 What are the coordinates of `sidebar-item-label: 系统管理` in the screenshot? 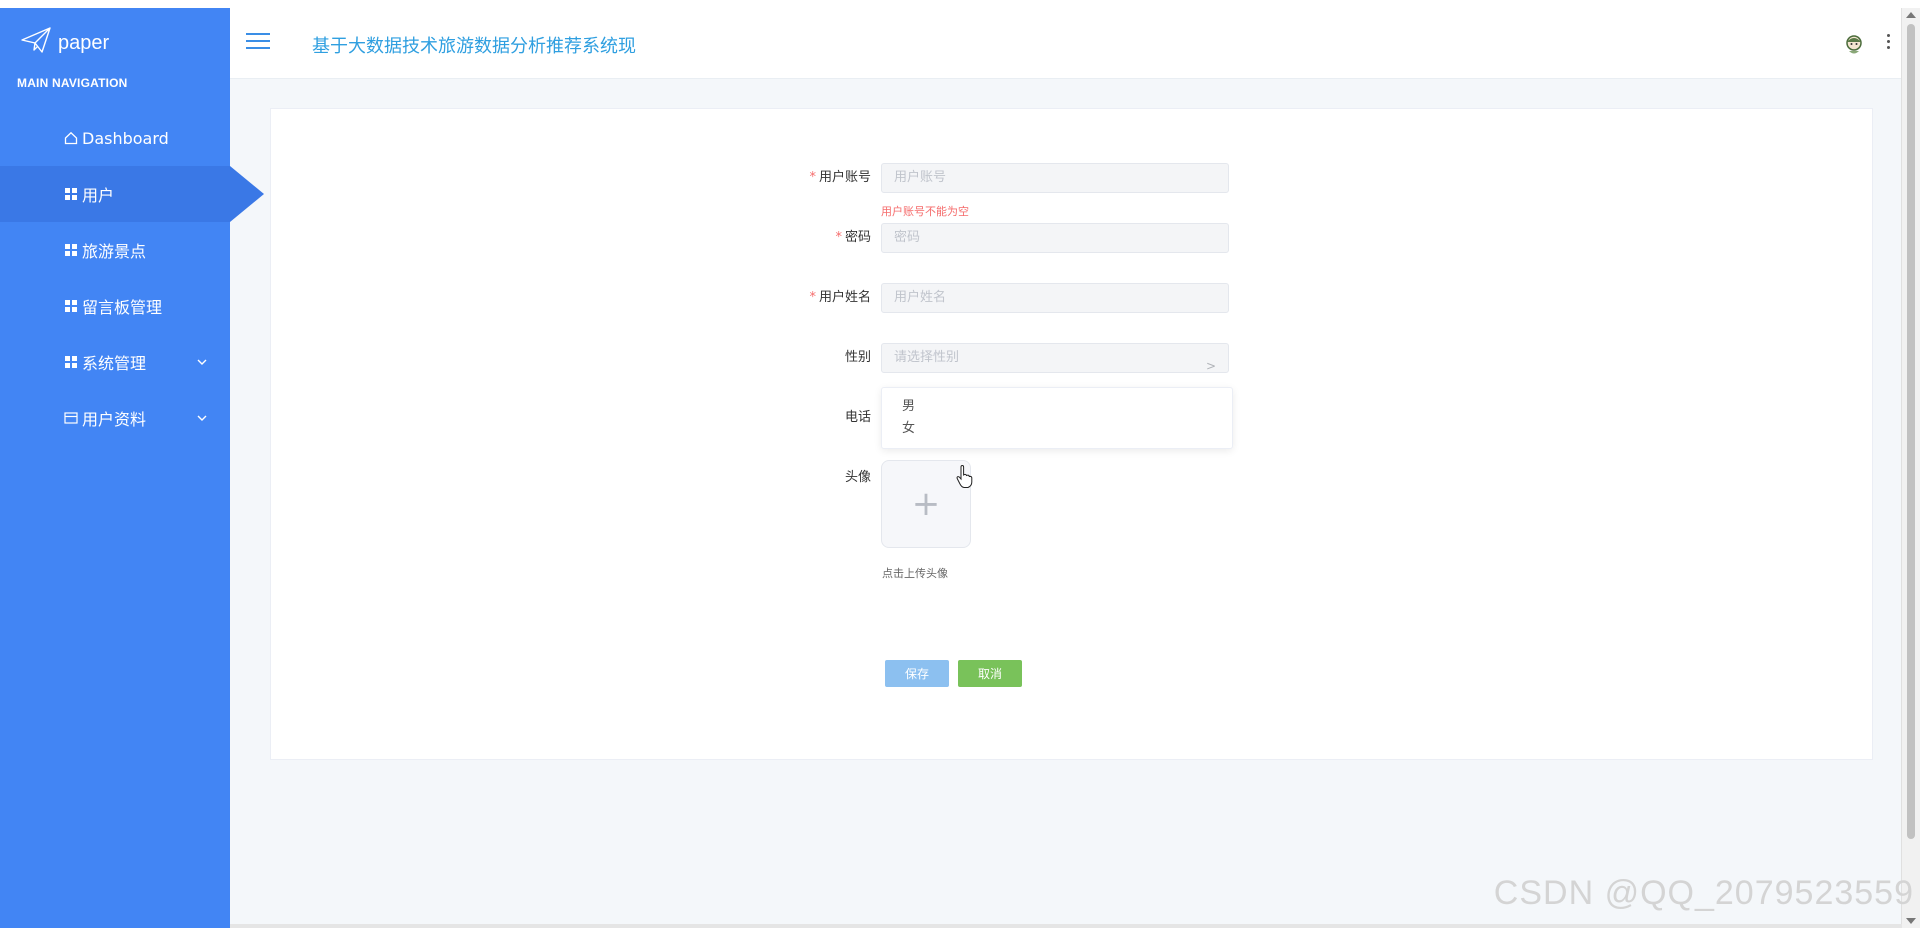 It's located at (114, 363).